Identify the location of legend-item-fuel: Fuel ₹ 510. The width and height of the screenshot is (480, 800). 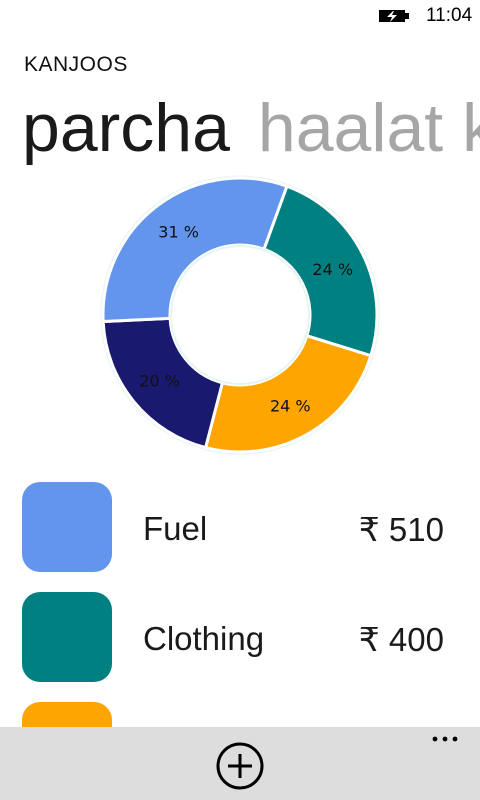
(240, 537).